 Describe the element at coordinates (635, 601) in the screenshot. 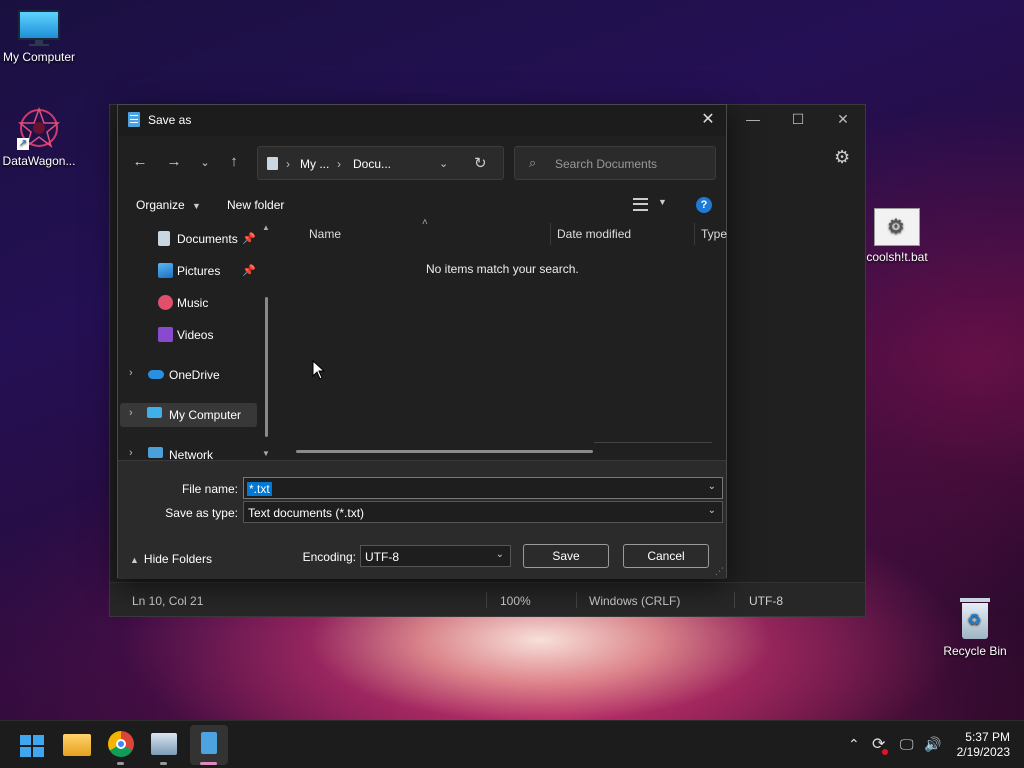

I see `status-line-ending: Windows (CRLF)` at that location.